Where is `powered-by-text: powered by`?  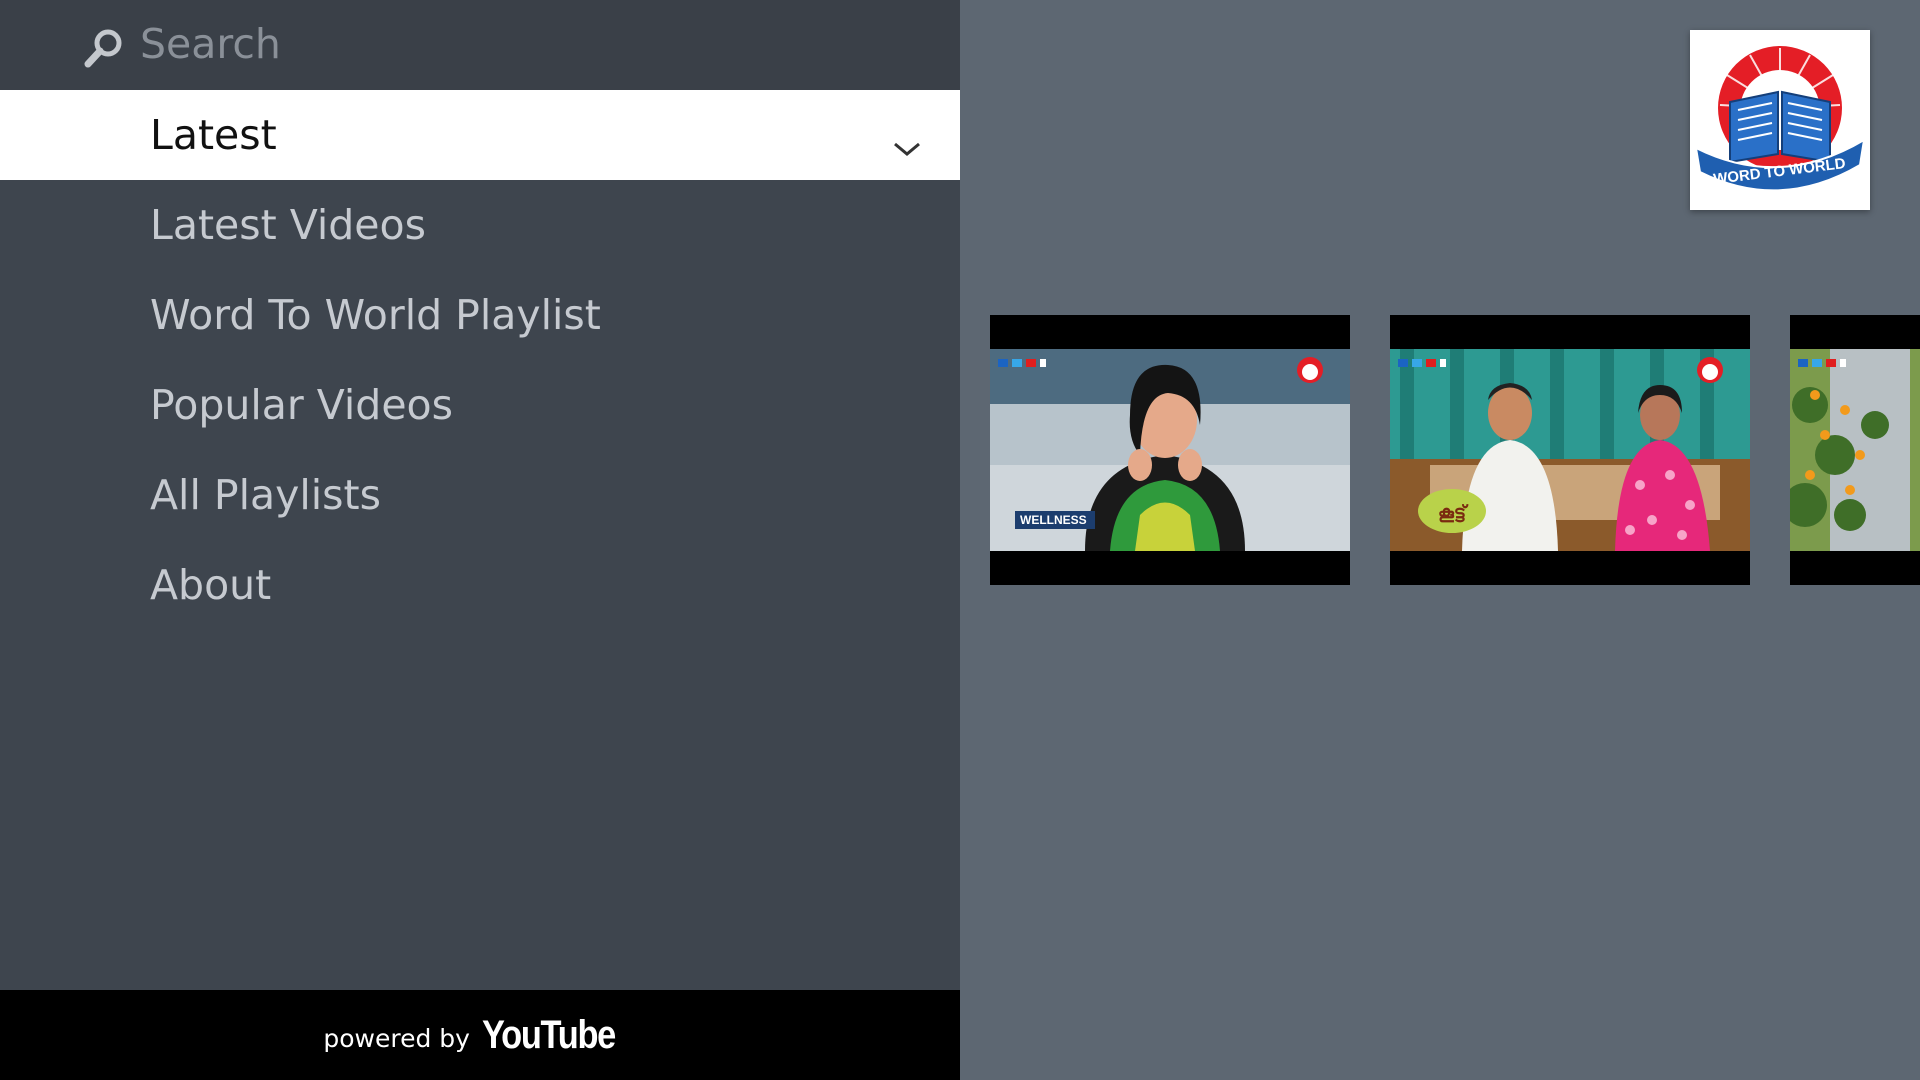
powered-by-text: powered by is located at coordinates (396, 1038).